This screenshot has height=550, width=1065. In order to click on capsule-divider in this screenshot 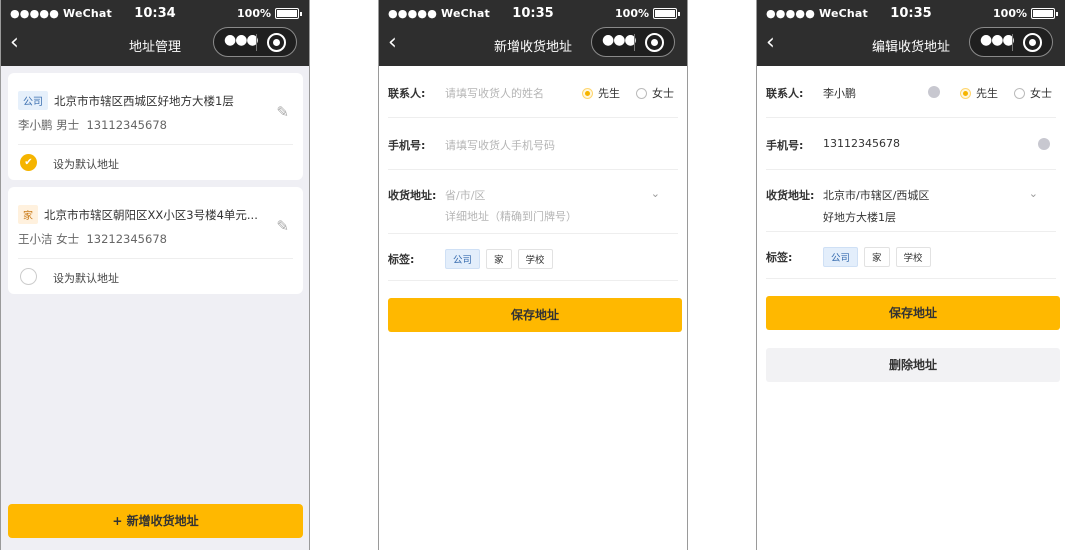, I will do `click(634, 42)`.